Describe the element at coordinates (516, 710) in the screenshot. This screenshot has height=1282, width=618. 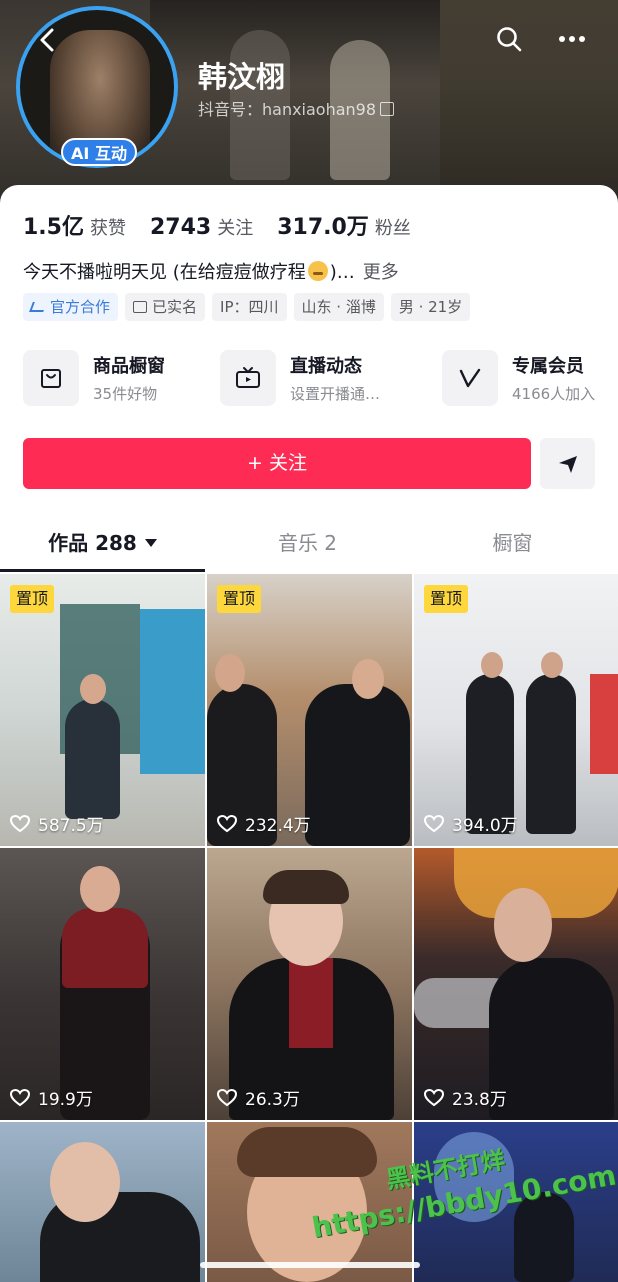
I see `video-thumbnail: 置顶 394.0万` at that location.